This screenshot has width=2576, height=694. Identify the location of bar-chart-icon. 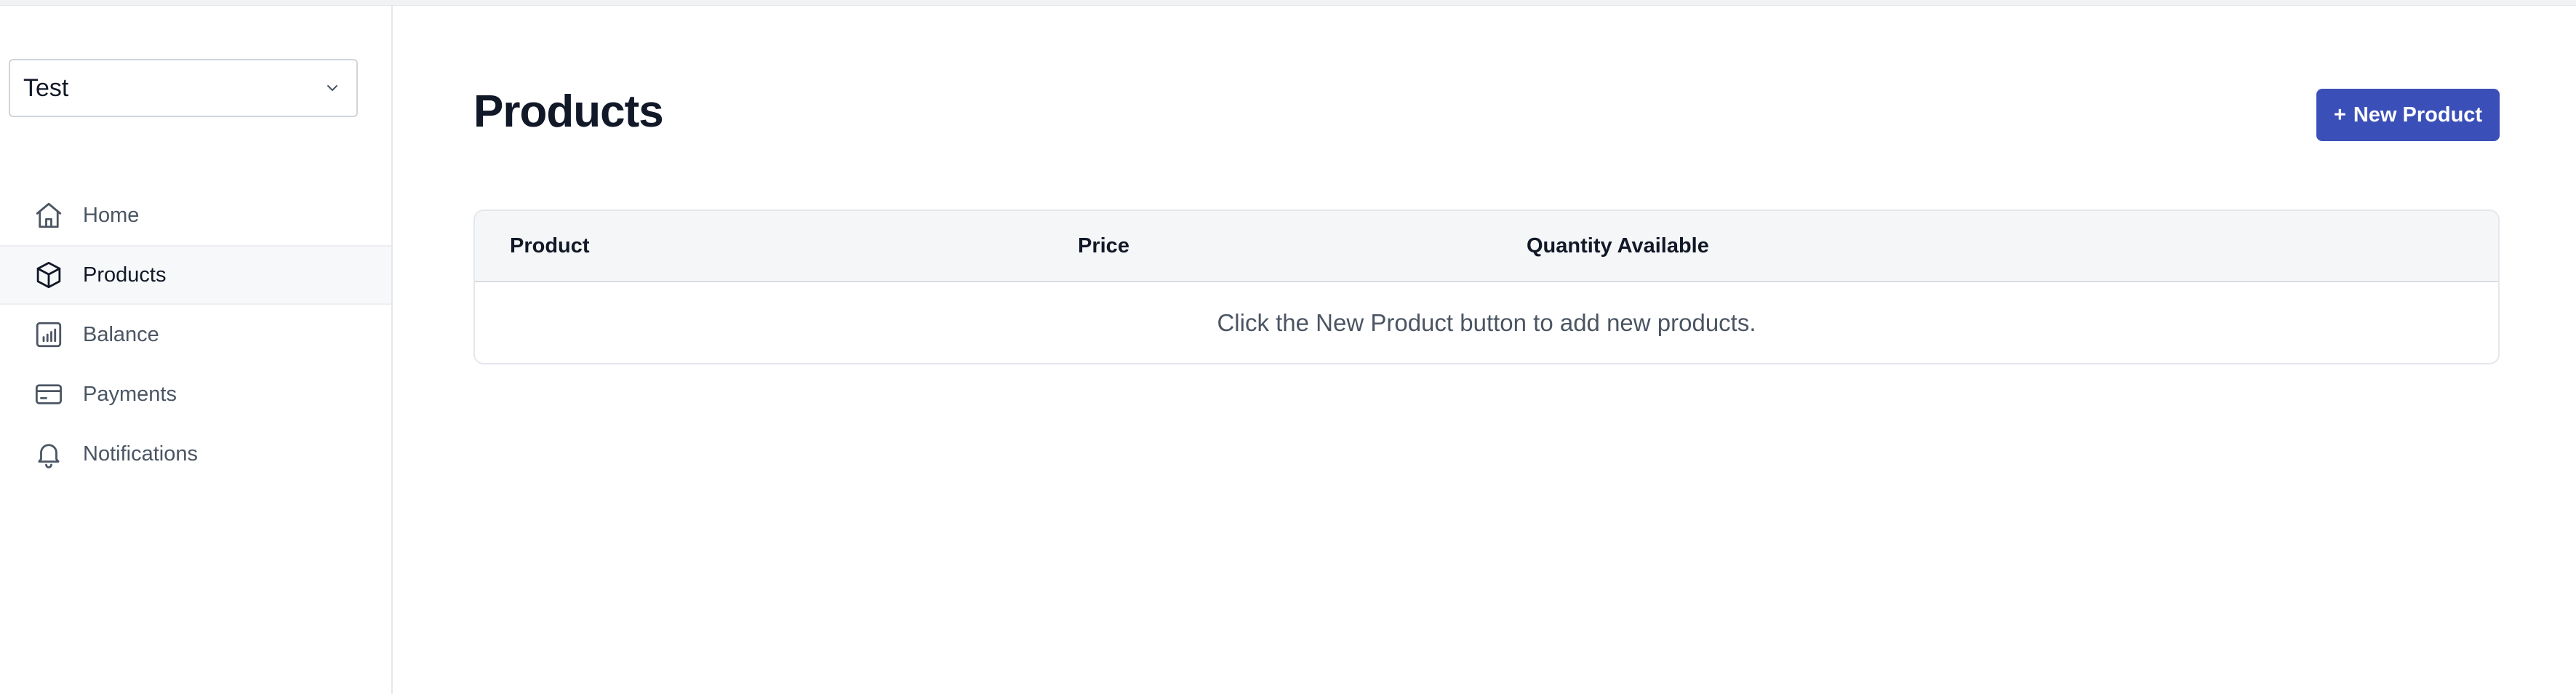
(48, 334).